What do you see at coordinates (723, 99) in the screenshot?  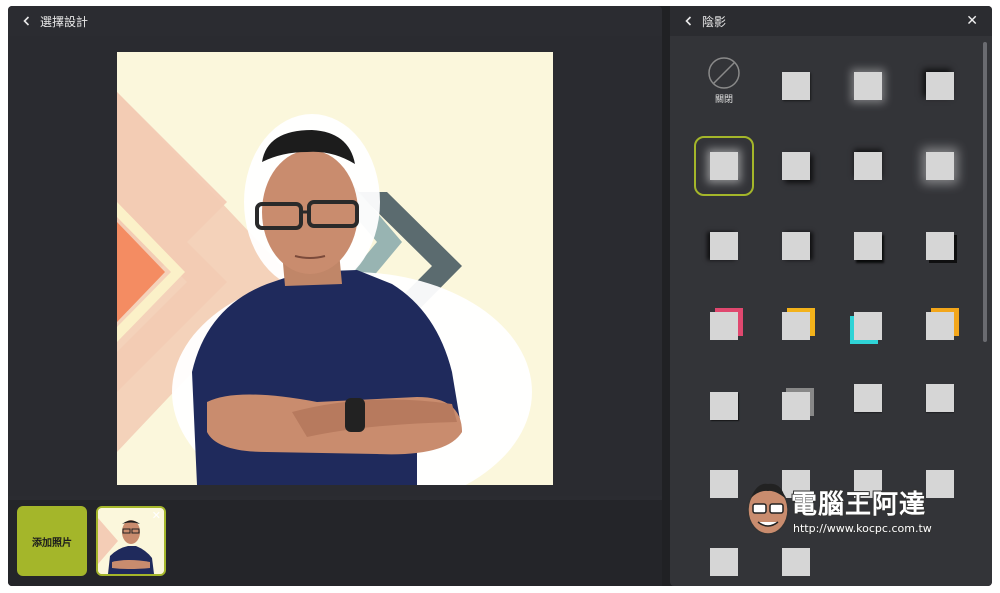 I see `shadow-off-label: 關閉` at bounding box center [723, 99].